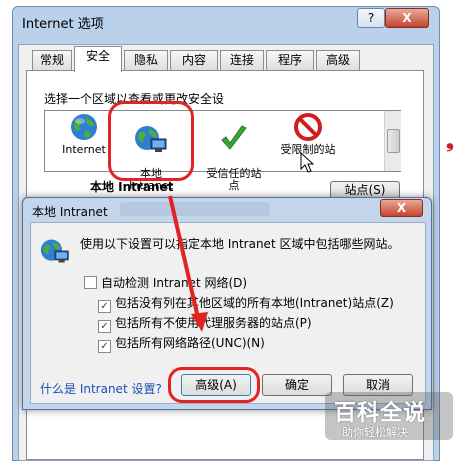 The image size is (464, 465). What do you see at coordinates (375, 432) in the screenshot?
I see `watermark-subtitle: 助你轻松解决` at bounding box center [375, 432].